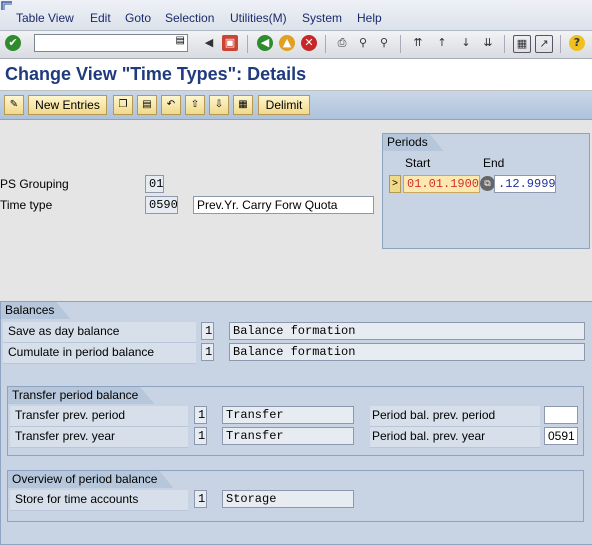 The height and width of the screenshot is (545, 592). I want to click on cancel-icon: ✕, so click(309, 43).